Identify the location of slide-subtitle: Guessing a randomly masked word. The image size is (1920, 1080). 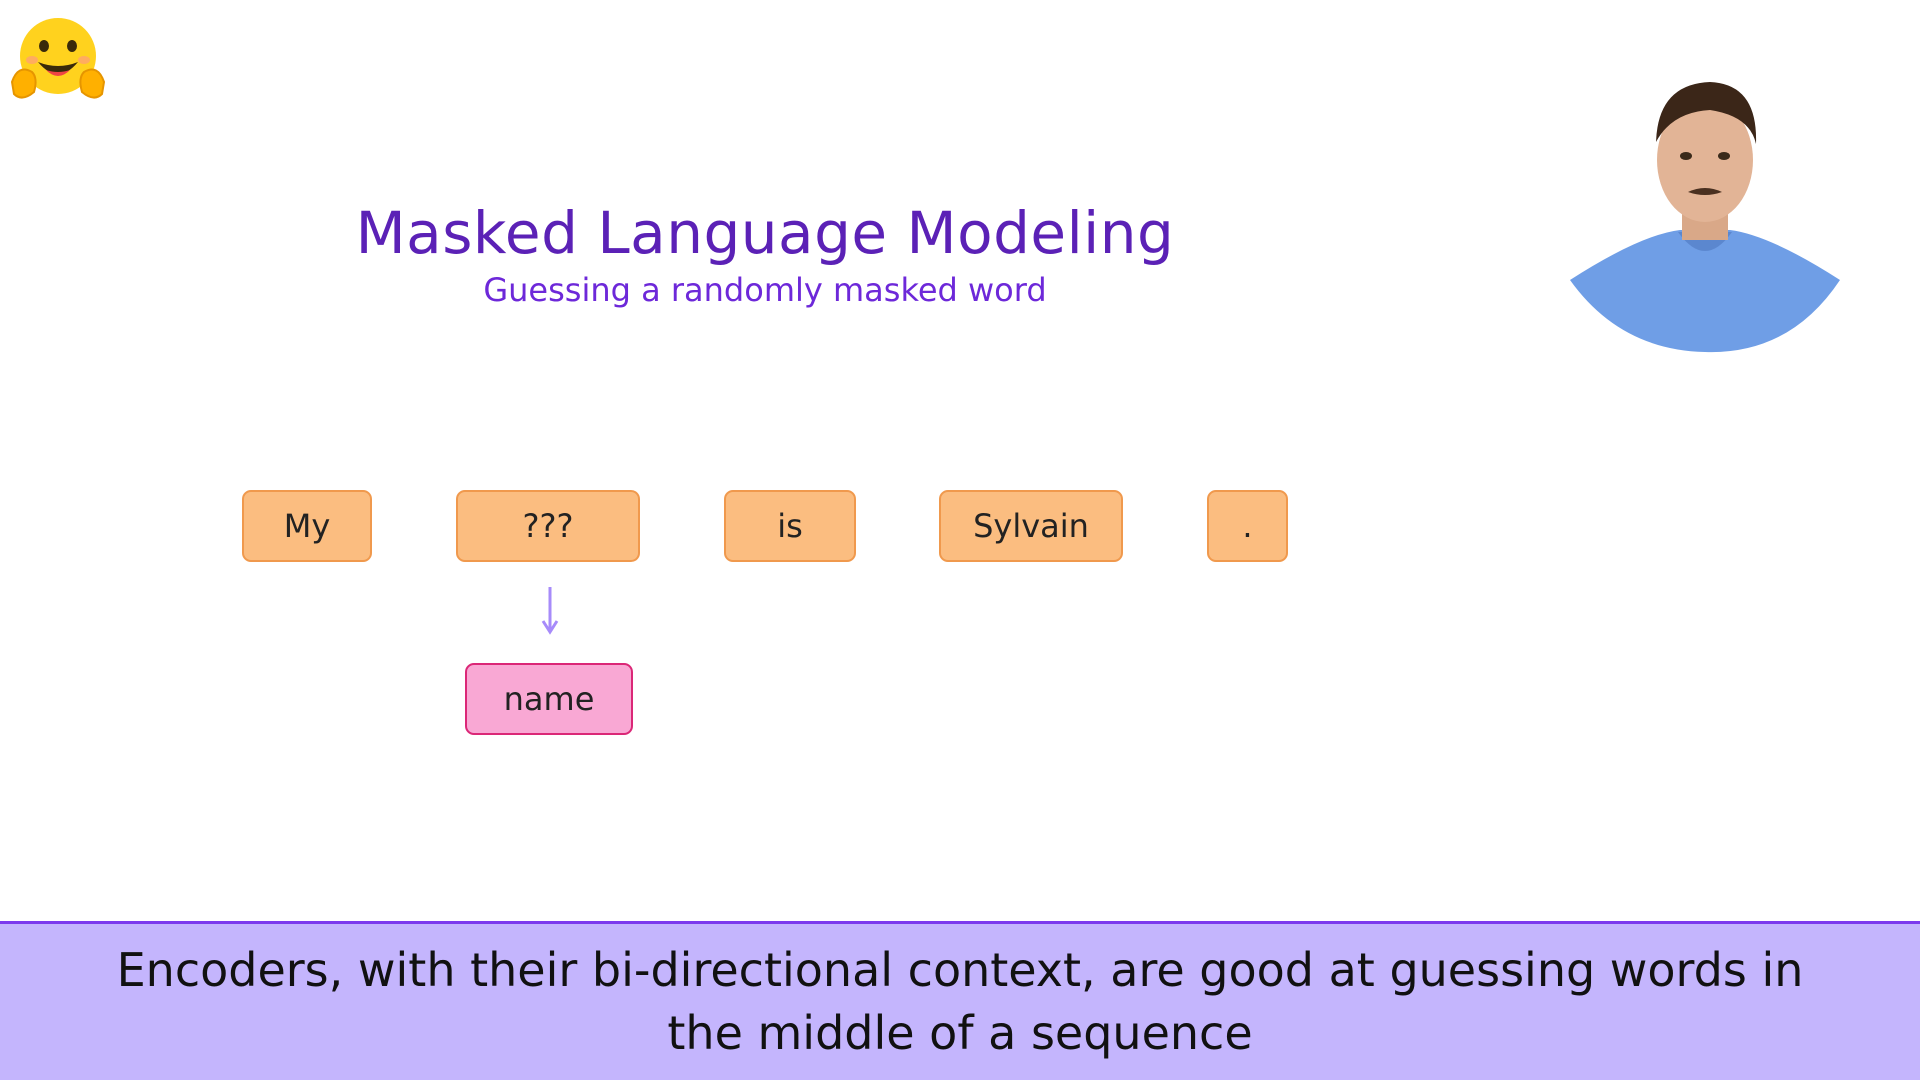
(765, 289).